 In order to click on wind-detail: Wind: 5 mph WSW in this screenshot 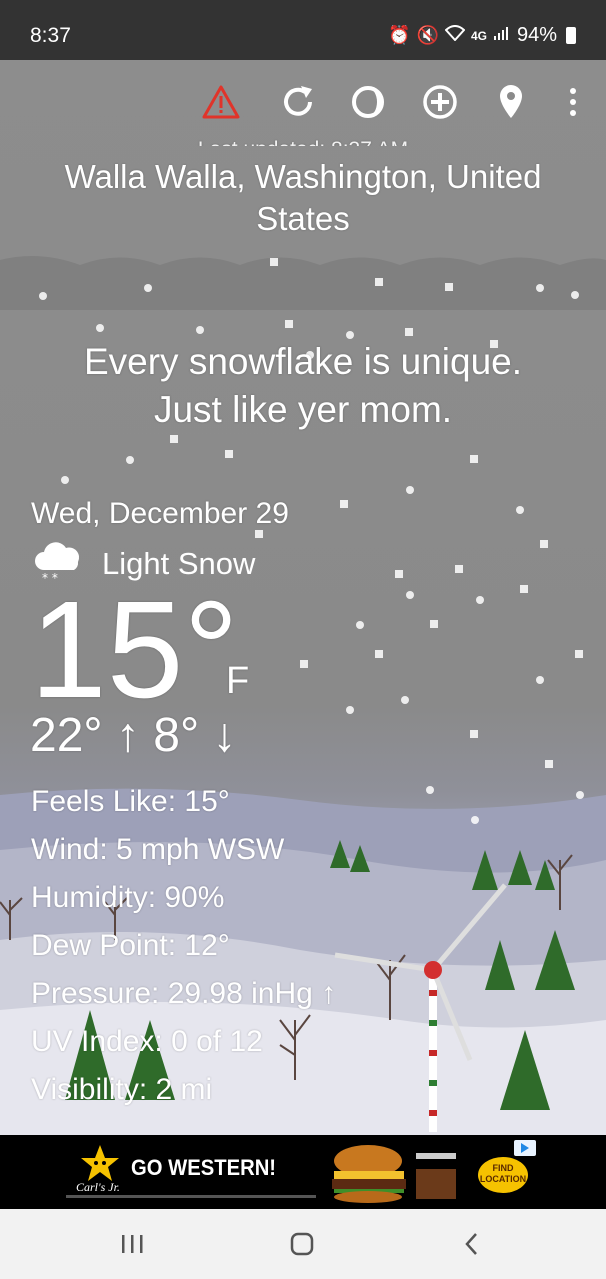, I will do `click(158, 849)`.